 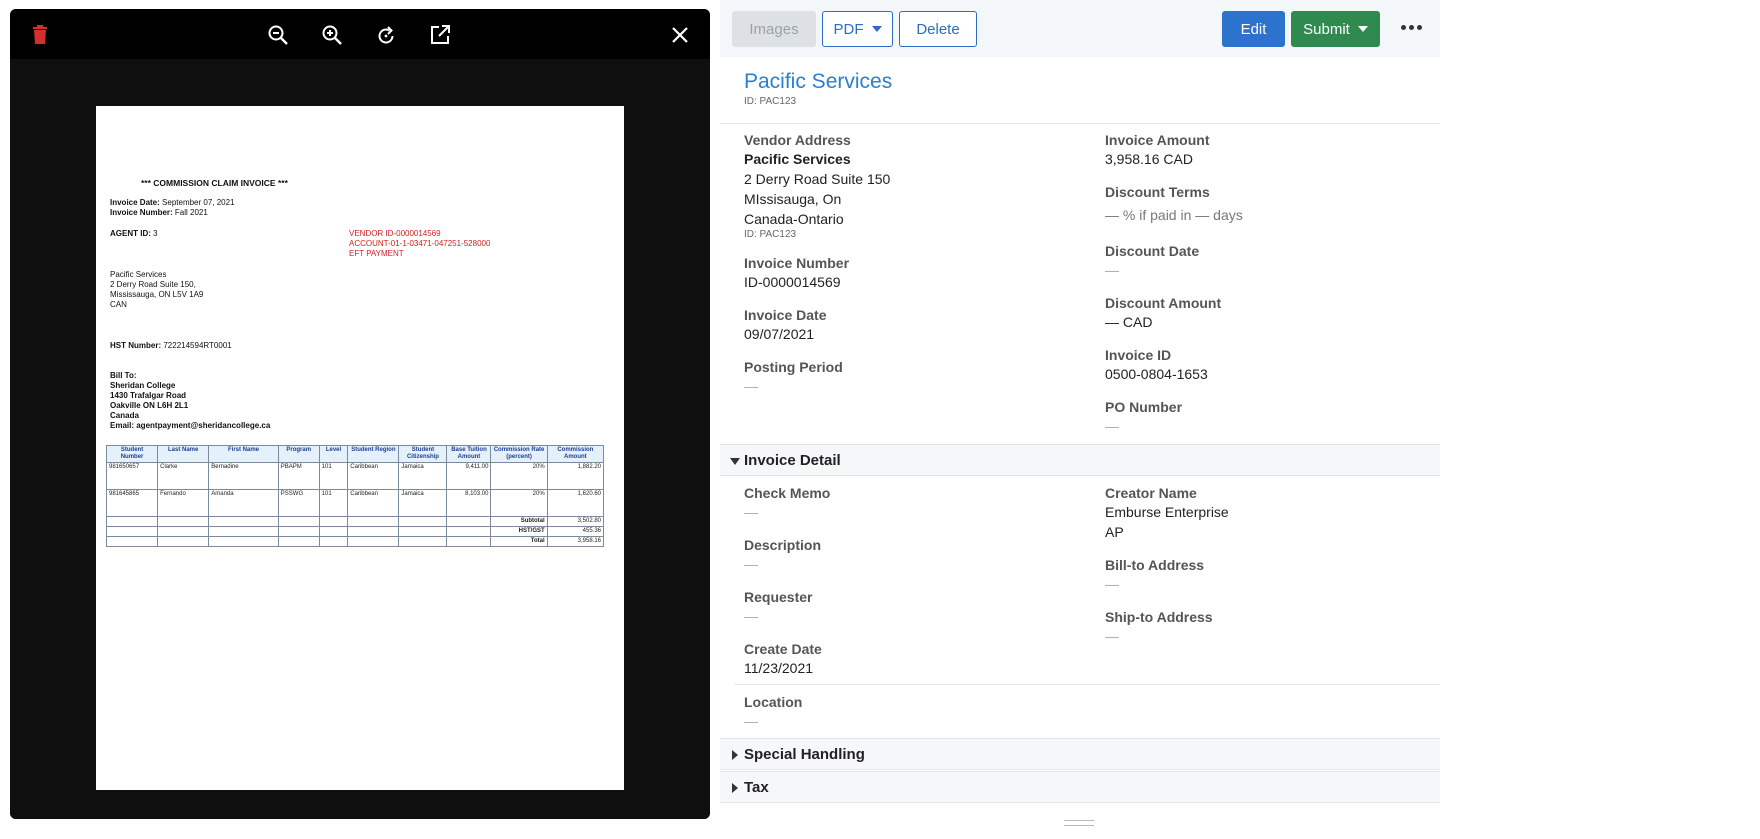 I want to click on vendor-address-line: MIssisauga, On, so click(x=793, y=199).